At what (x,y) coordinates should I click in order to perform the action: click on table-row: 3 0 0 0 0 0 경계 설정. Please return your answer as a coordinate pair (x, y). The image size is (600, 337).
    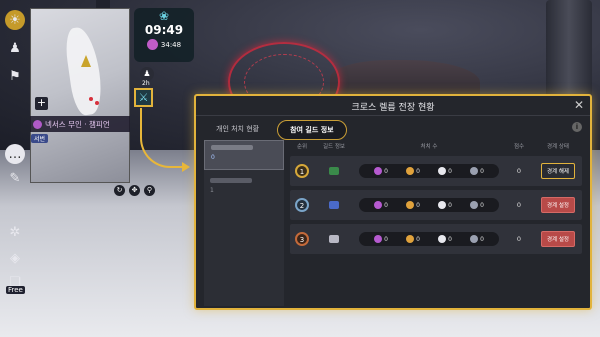
    Looking at the image, I should click on (436, 239).